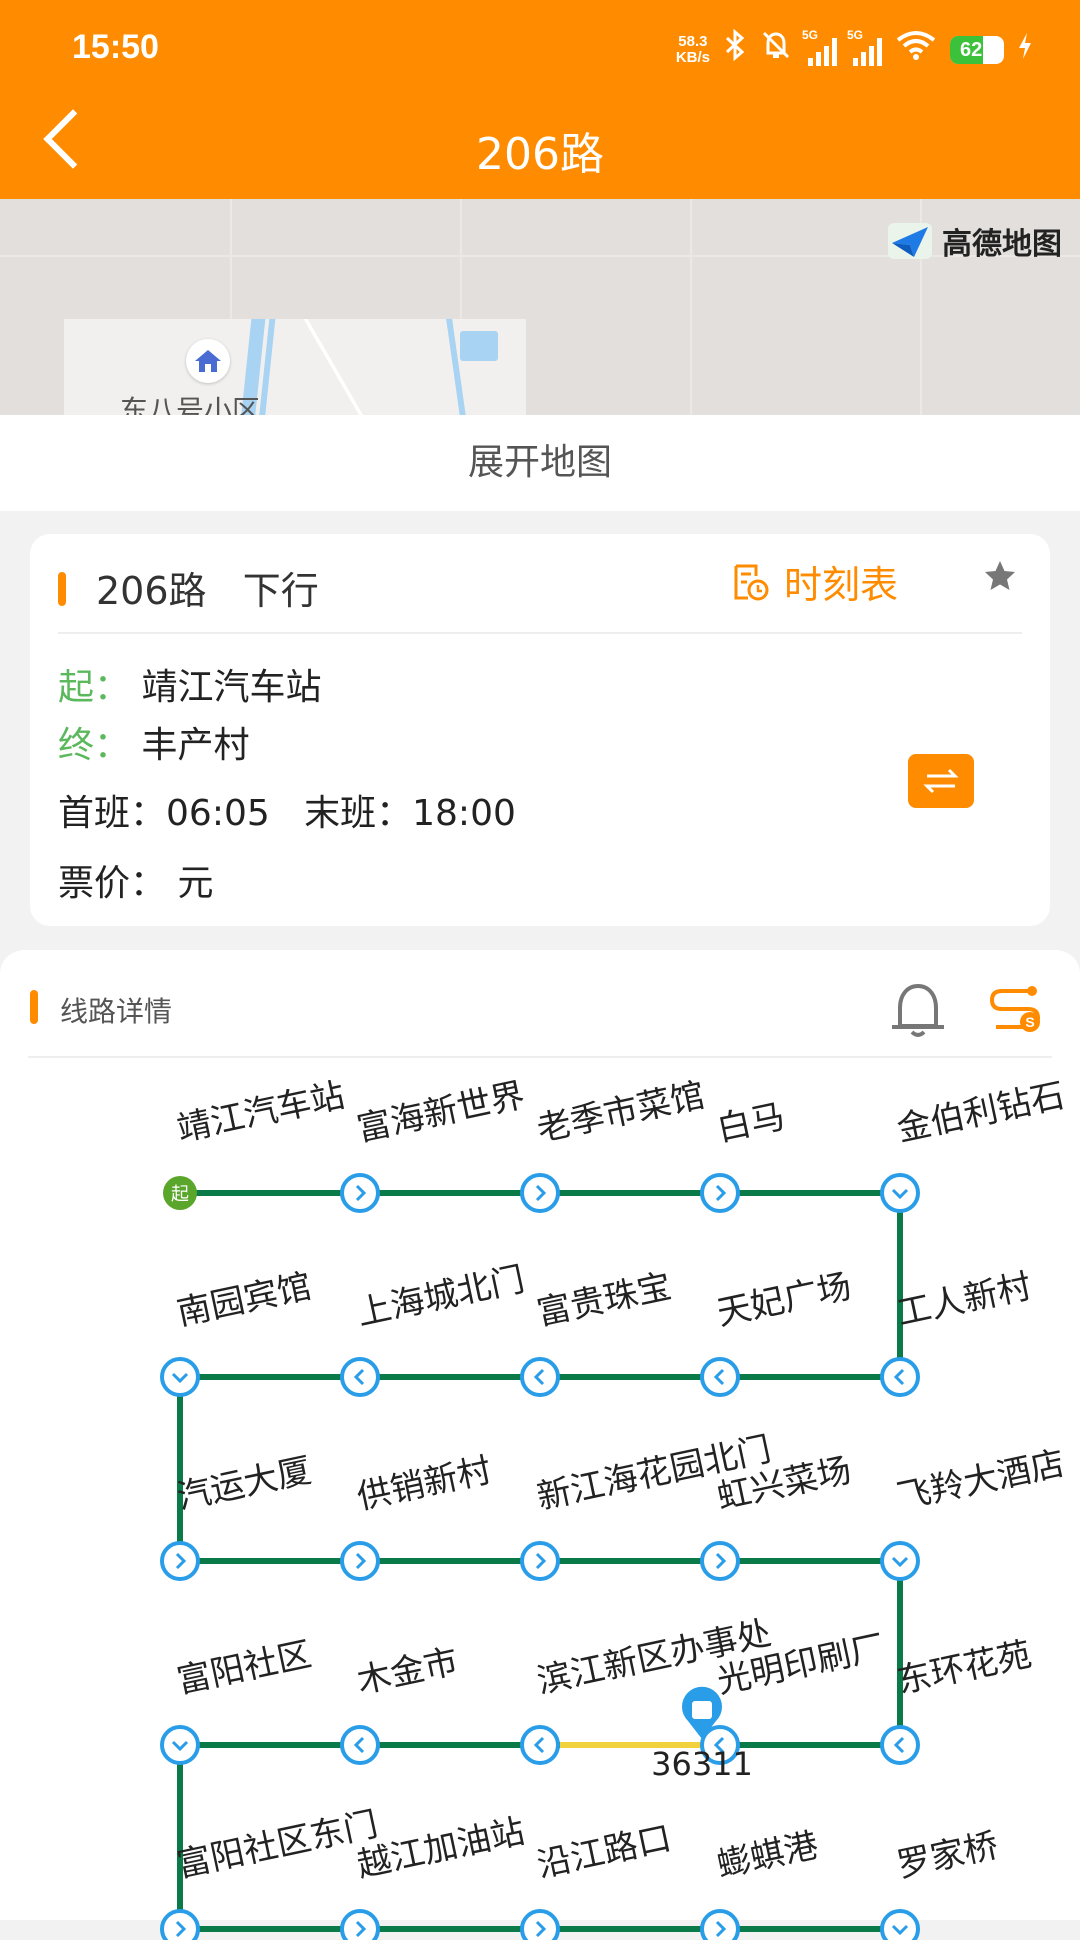 The height and width of the screenshot is (1940, 1080). What do you see at coordinates (112, 813) in the screenshot?
I see `first-bus-label: 首班：` at bounding box center [112, 813].